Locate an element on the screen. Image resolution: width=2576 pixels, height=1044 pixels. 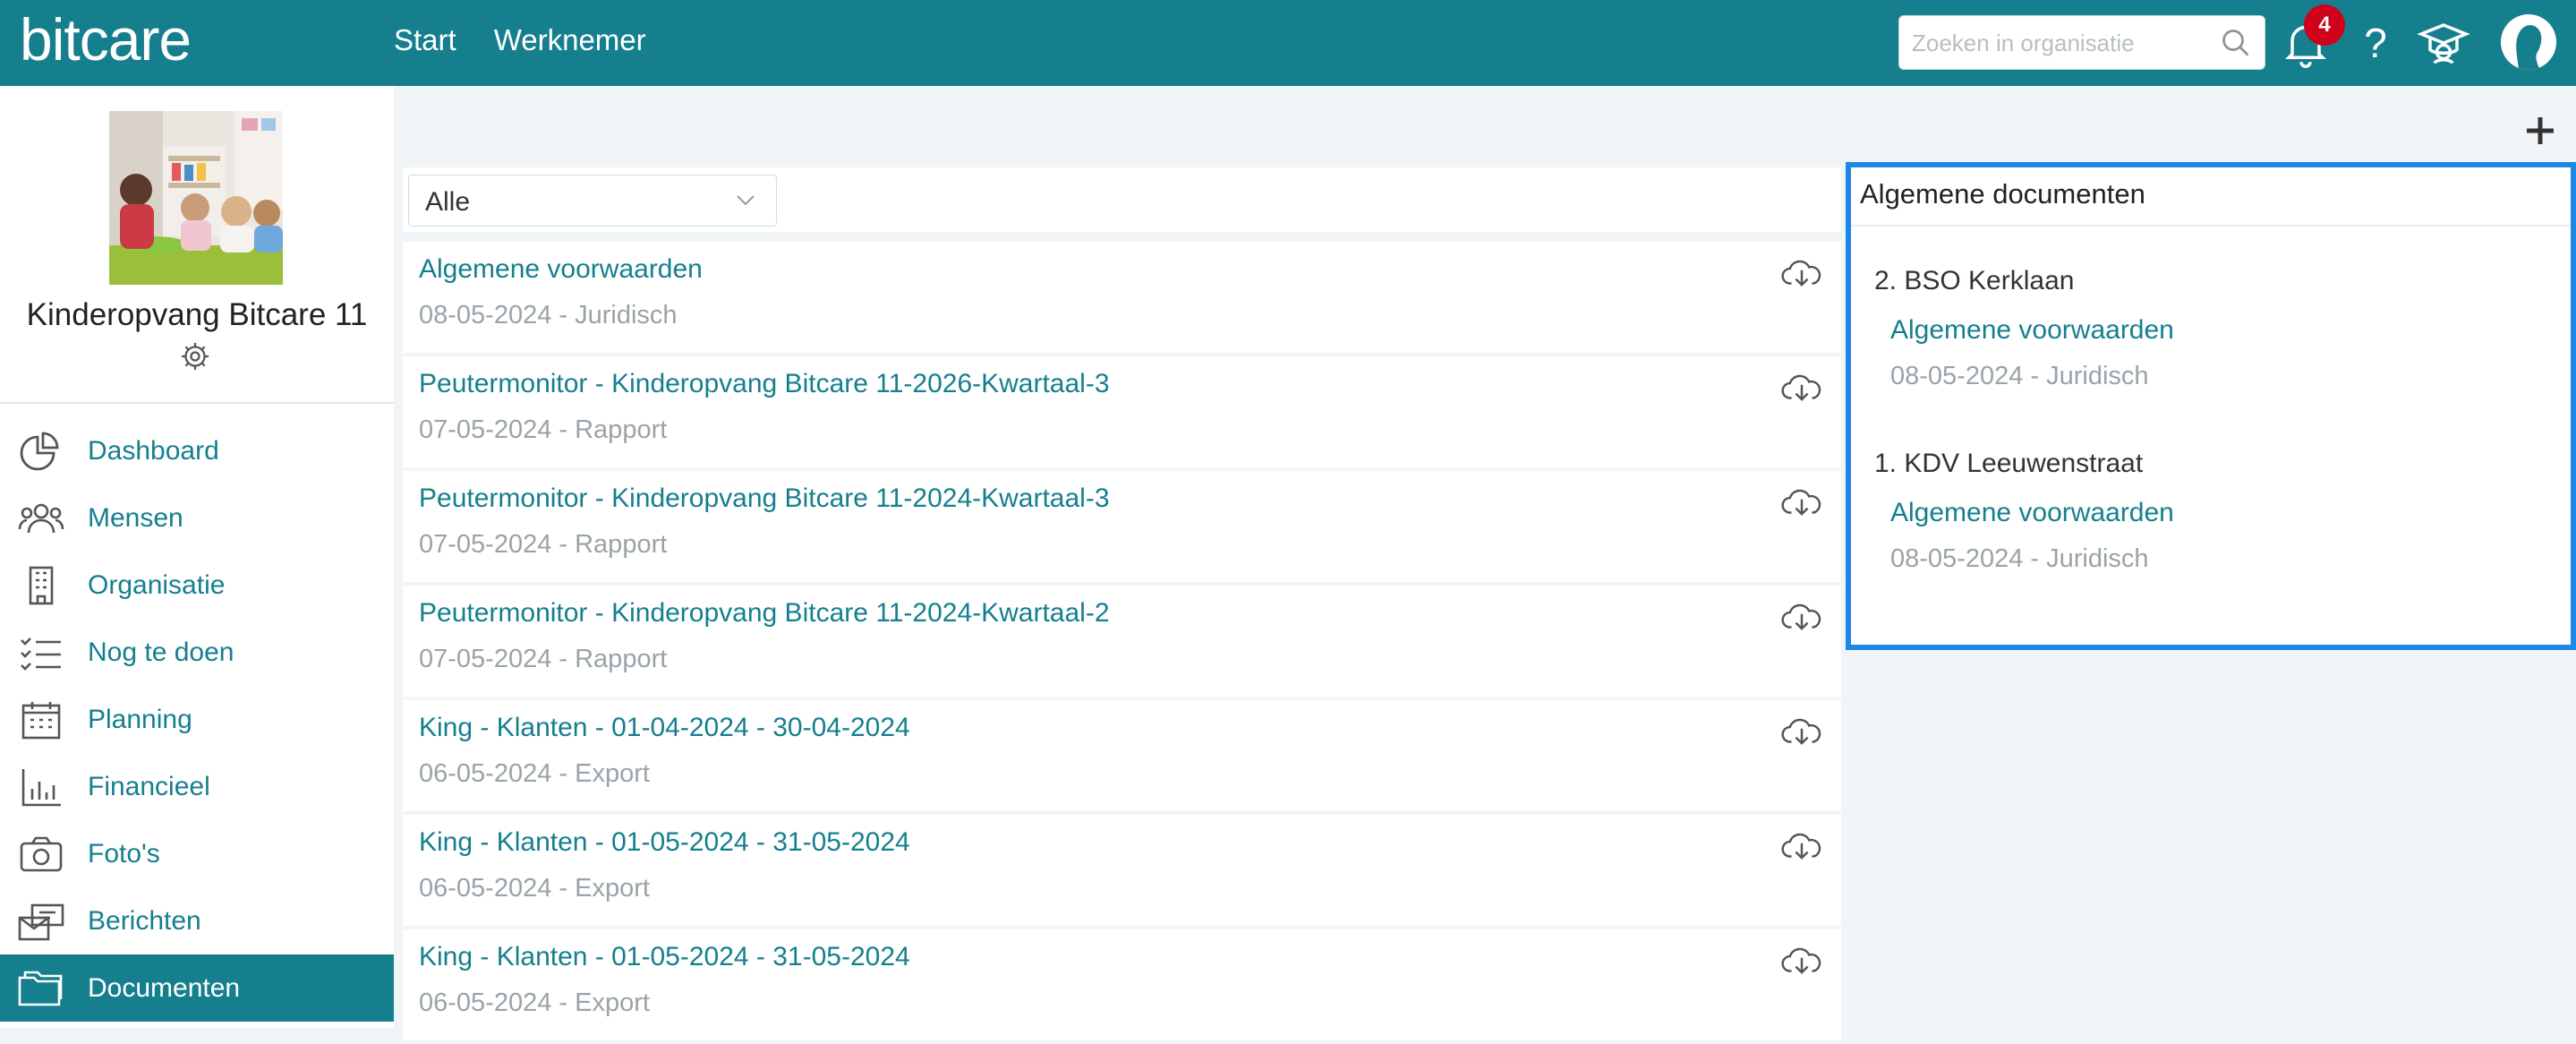
sidebar-menu: Dashboard Mensen Organisatie Nog te doen is located at coordinates (197, 719).